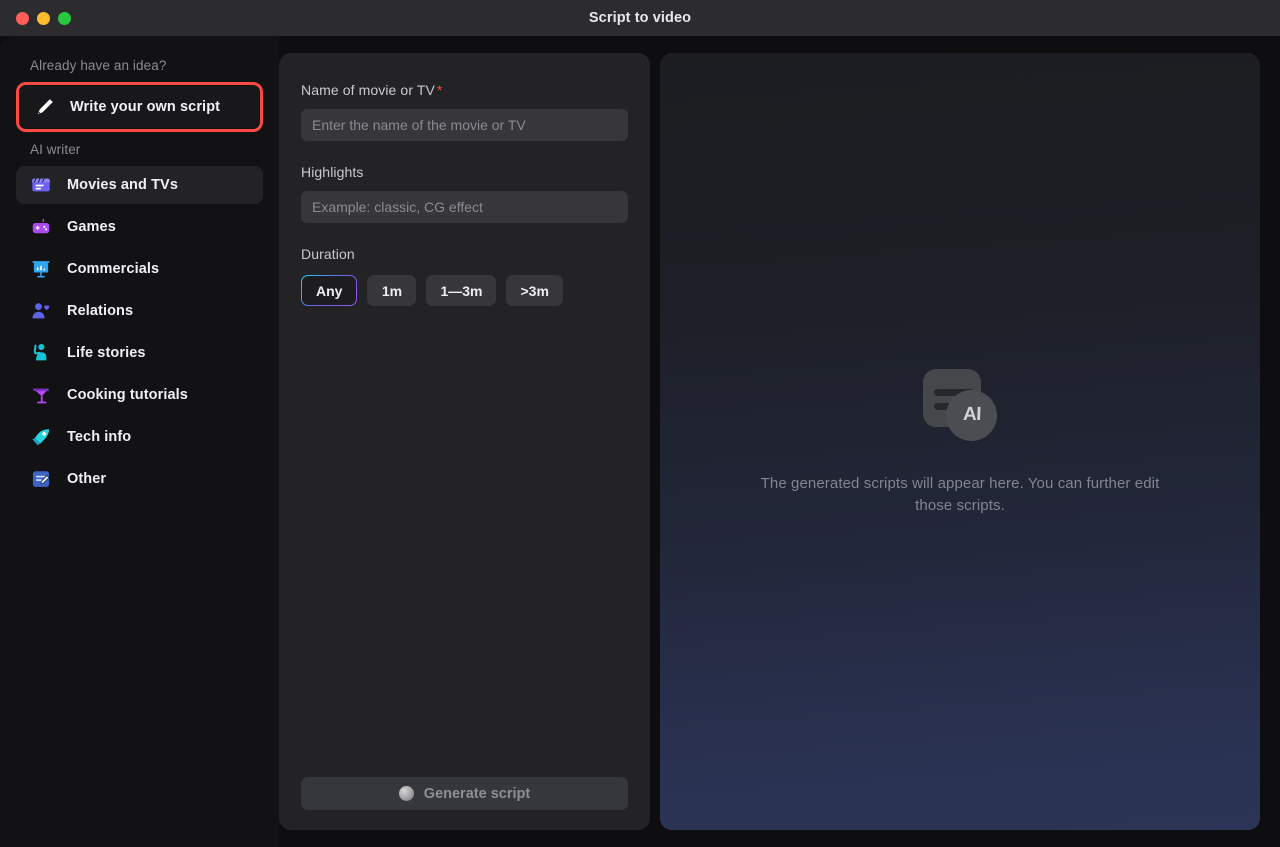 This screenshot has height=847, width=1280. I want to click on rocket-icon, so click(41, 437).